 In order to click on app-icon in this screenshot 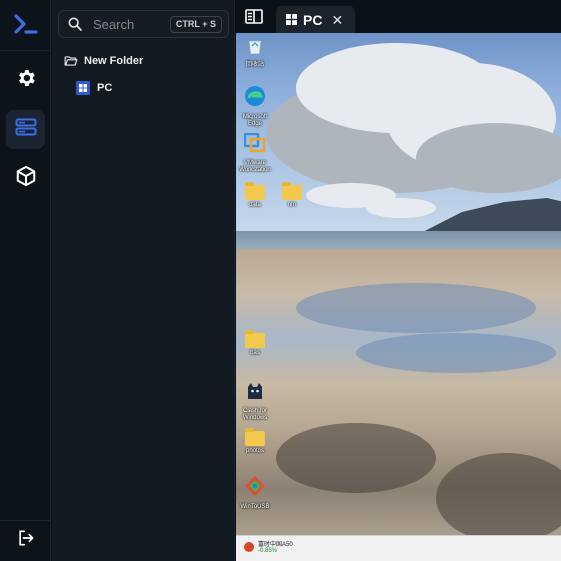, I will do `click(255, 488)`.